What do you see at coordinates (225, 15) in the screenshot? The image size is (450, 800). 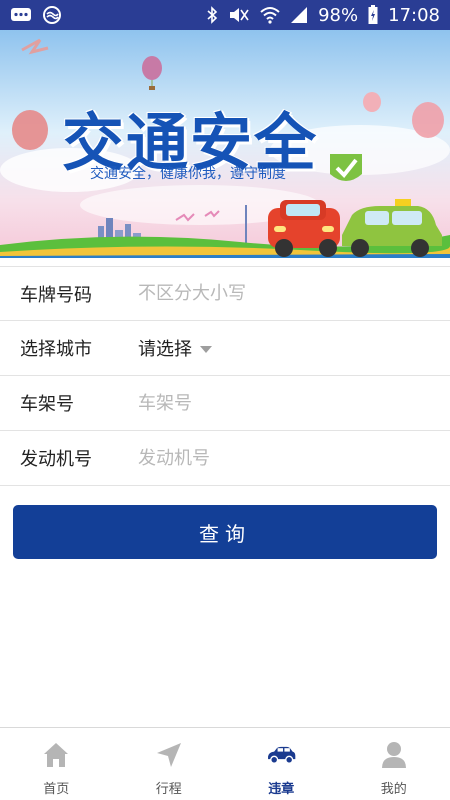 I see `status-bar: 98% 17:08` at bounding box center [225, 15].